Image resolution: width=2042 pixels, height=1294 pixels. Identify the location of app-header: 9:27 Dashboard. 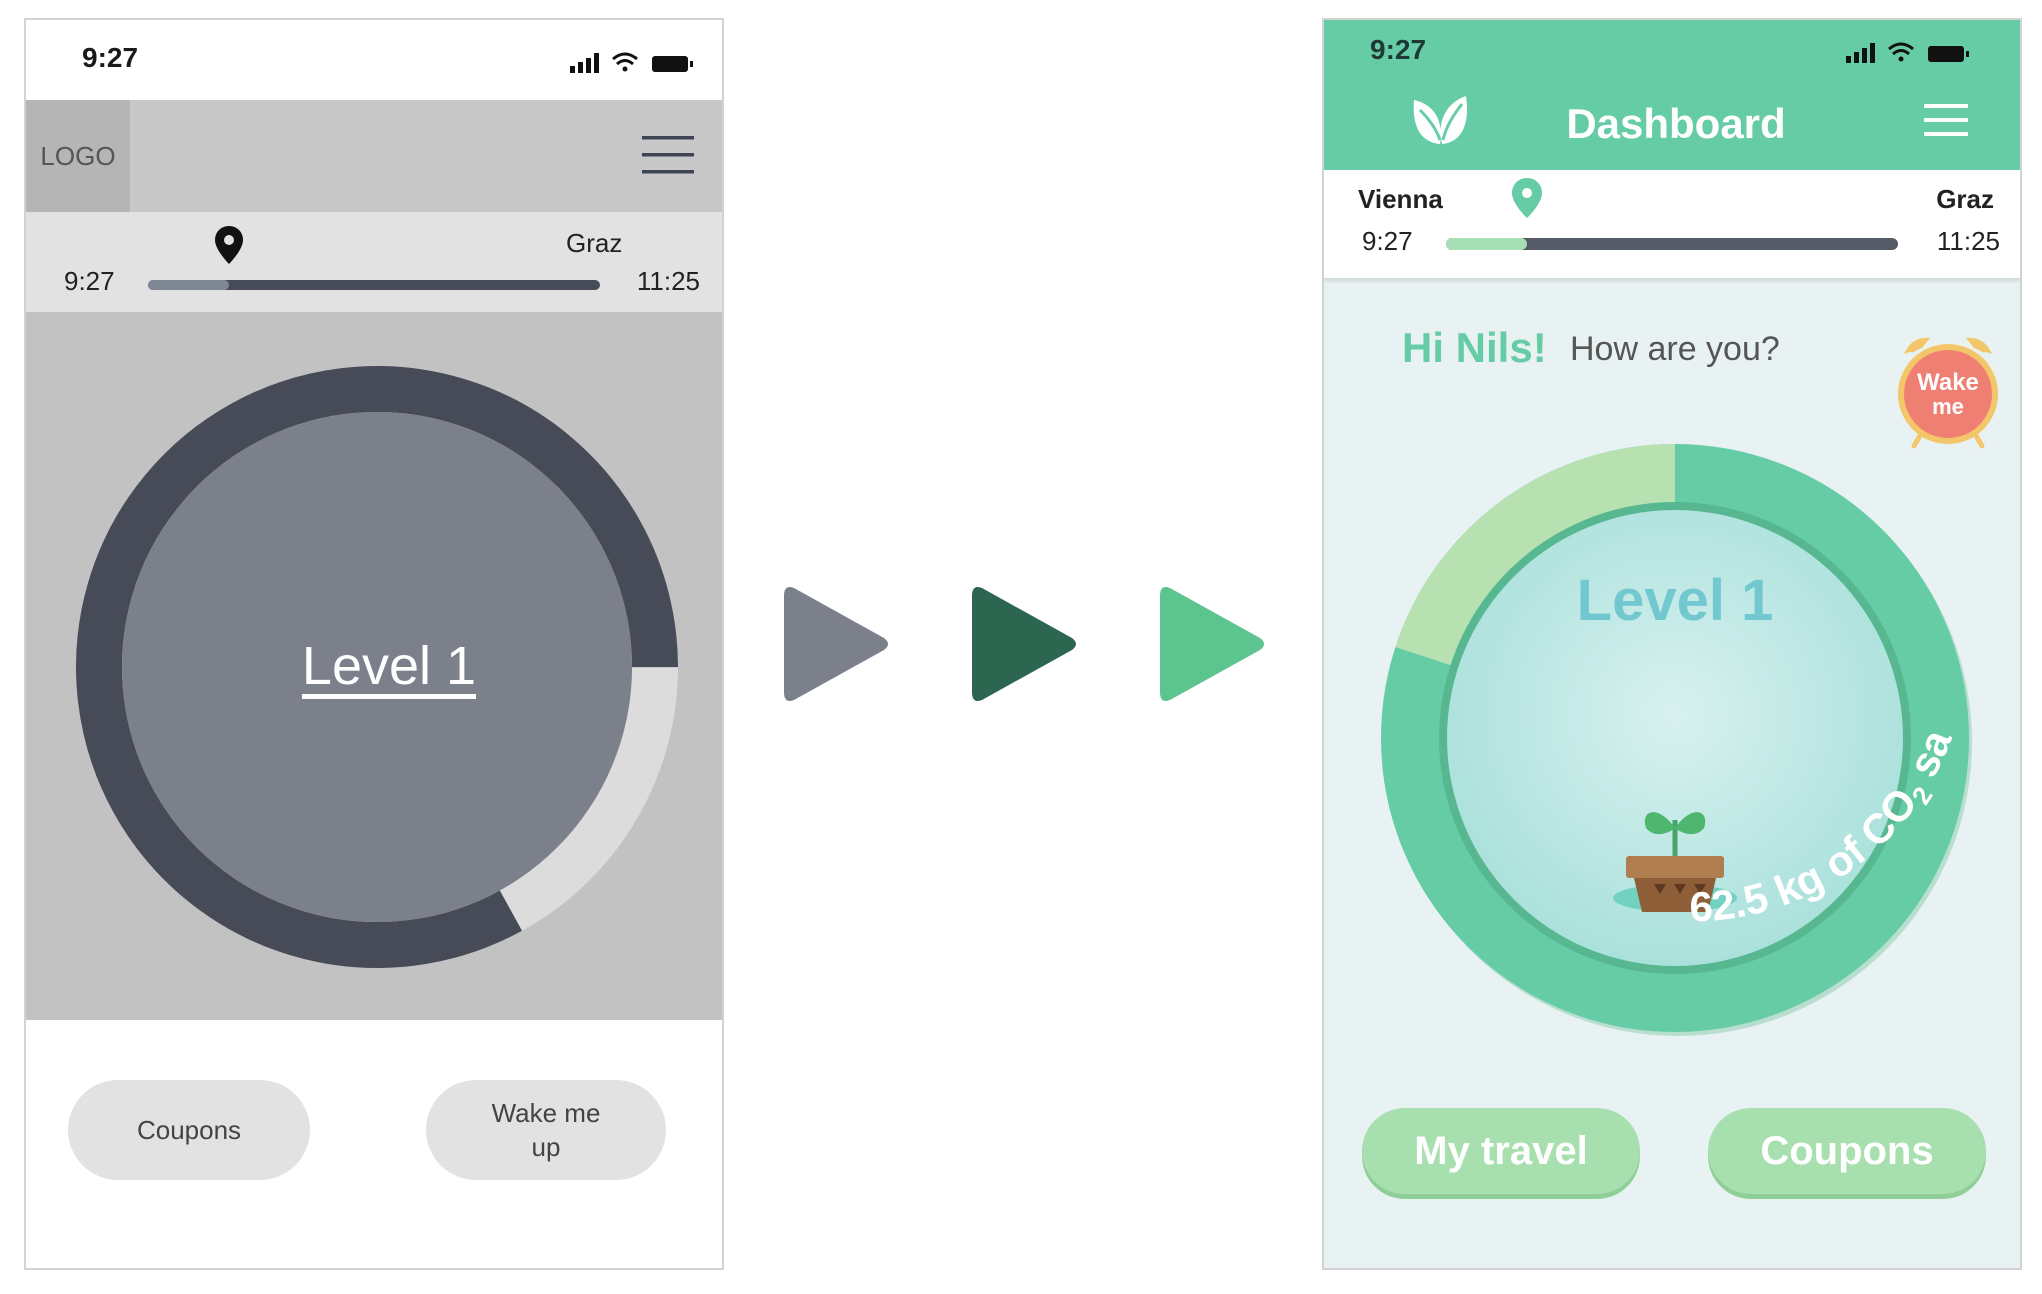
(1672, 95).